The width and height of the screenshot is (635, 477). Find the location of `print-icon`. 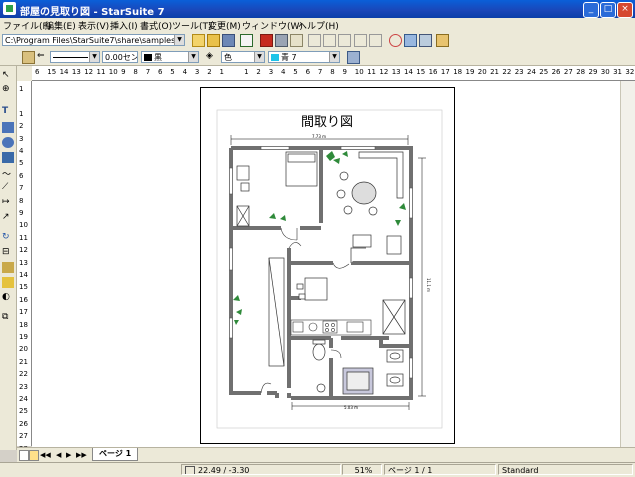

print-icon is located at coordinates (281, 40).